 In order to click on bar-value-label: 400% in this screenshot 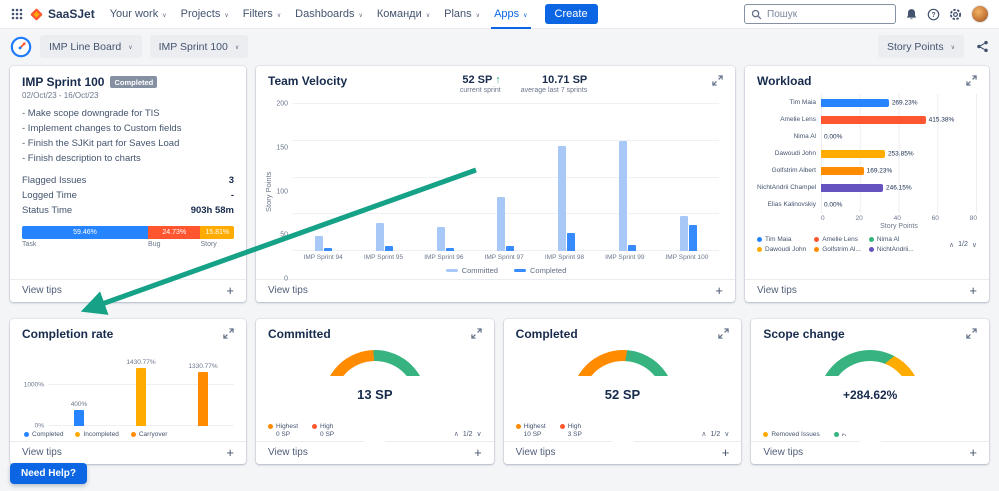, I will do `click(79, 404)`.